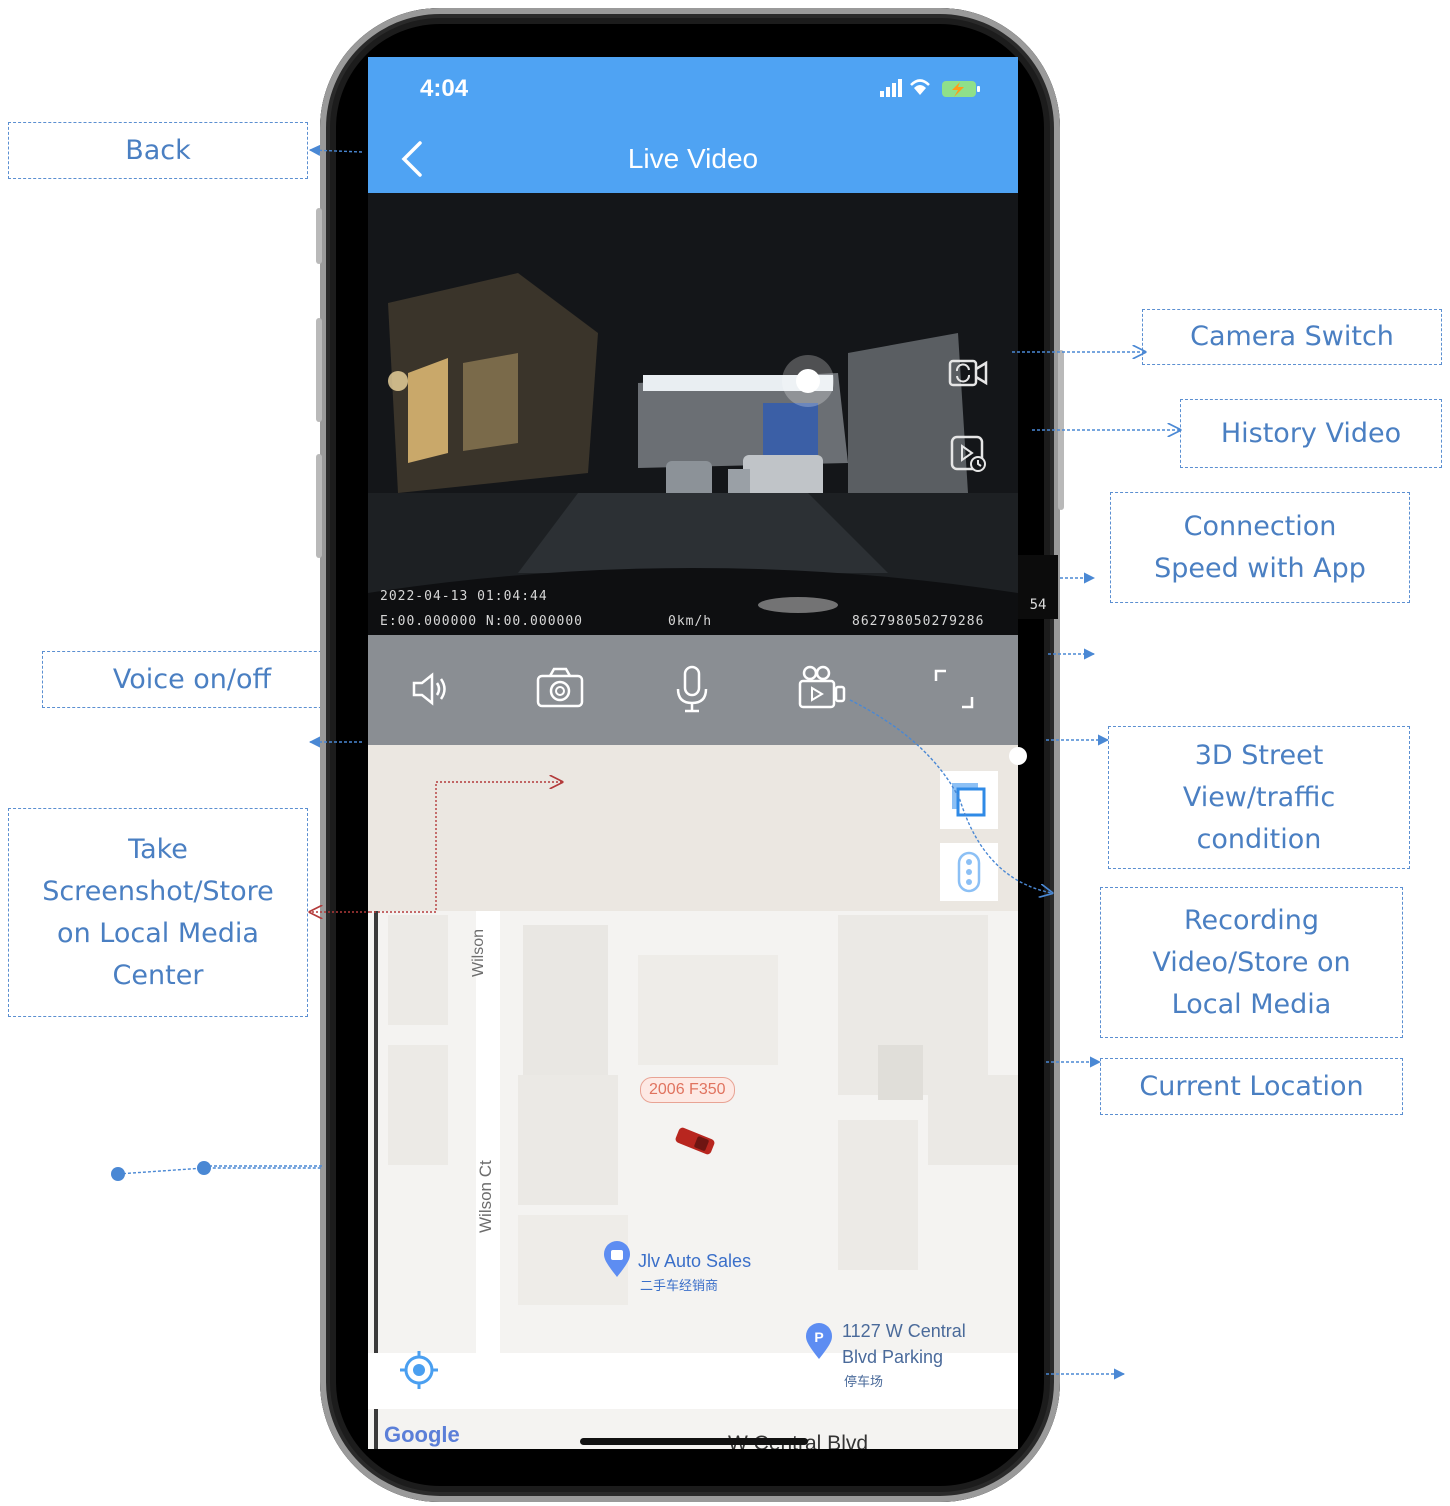 This screenshot has height=1506, width=1450. I want to click on map-top-overlay, so click(693, 828).